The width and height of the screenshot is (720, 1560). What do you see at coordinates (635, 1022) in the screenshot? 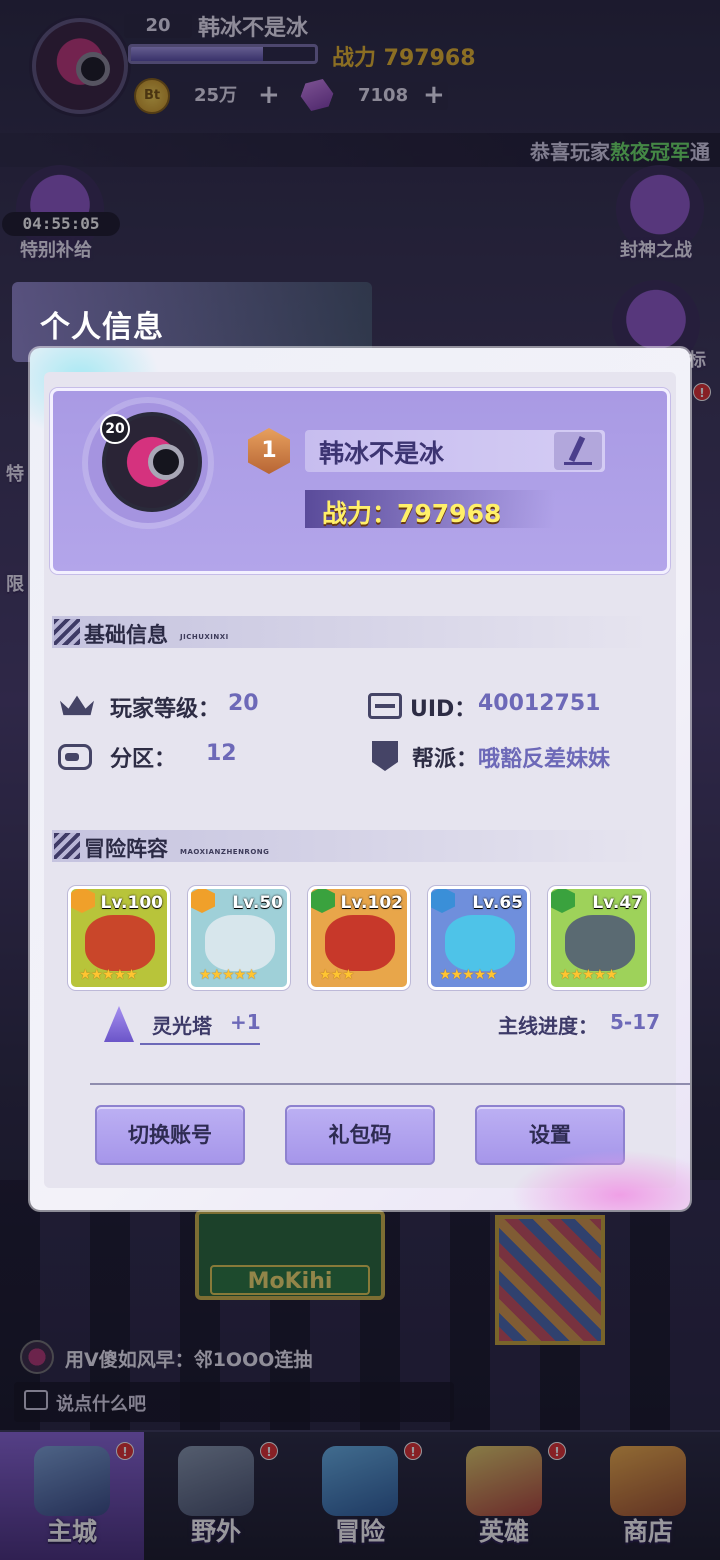
I see `main-progress-value: 5-17` at bounding box center [635, 1022].